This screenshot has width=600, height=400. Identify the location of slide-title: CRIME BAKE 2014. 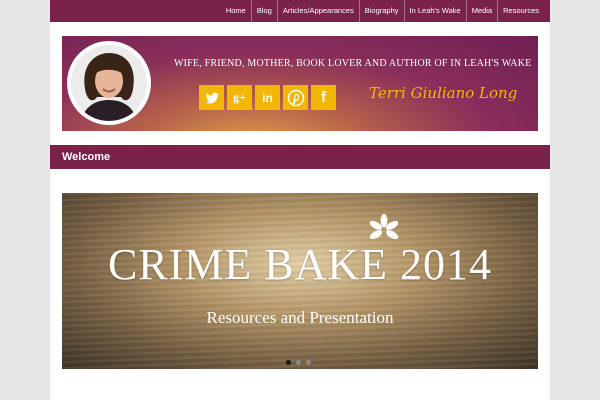
(300, 264).